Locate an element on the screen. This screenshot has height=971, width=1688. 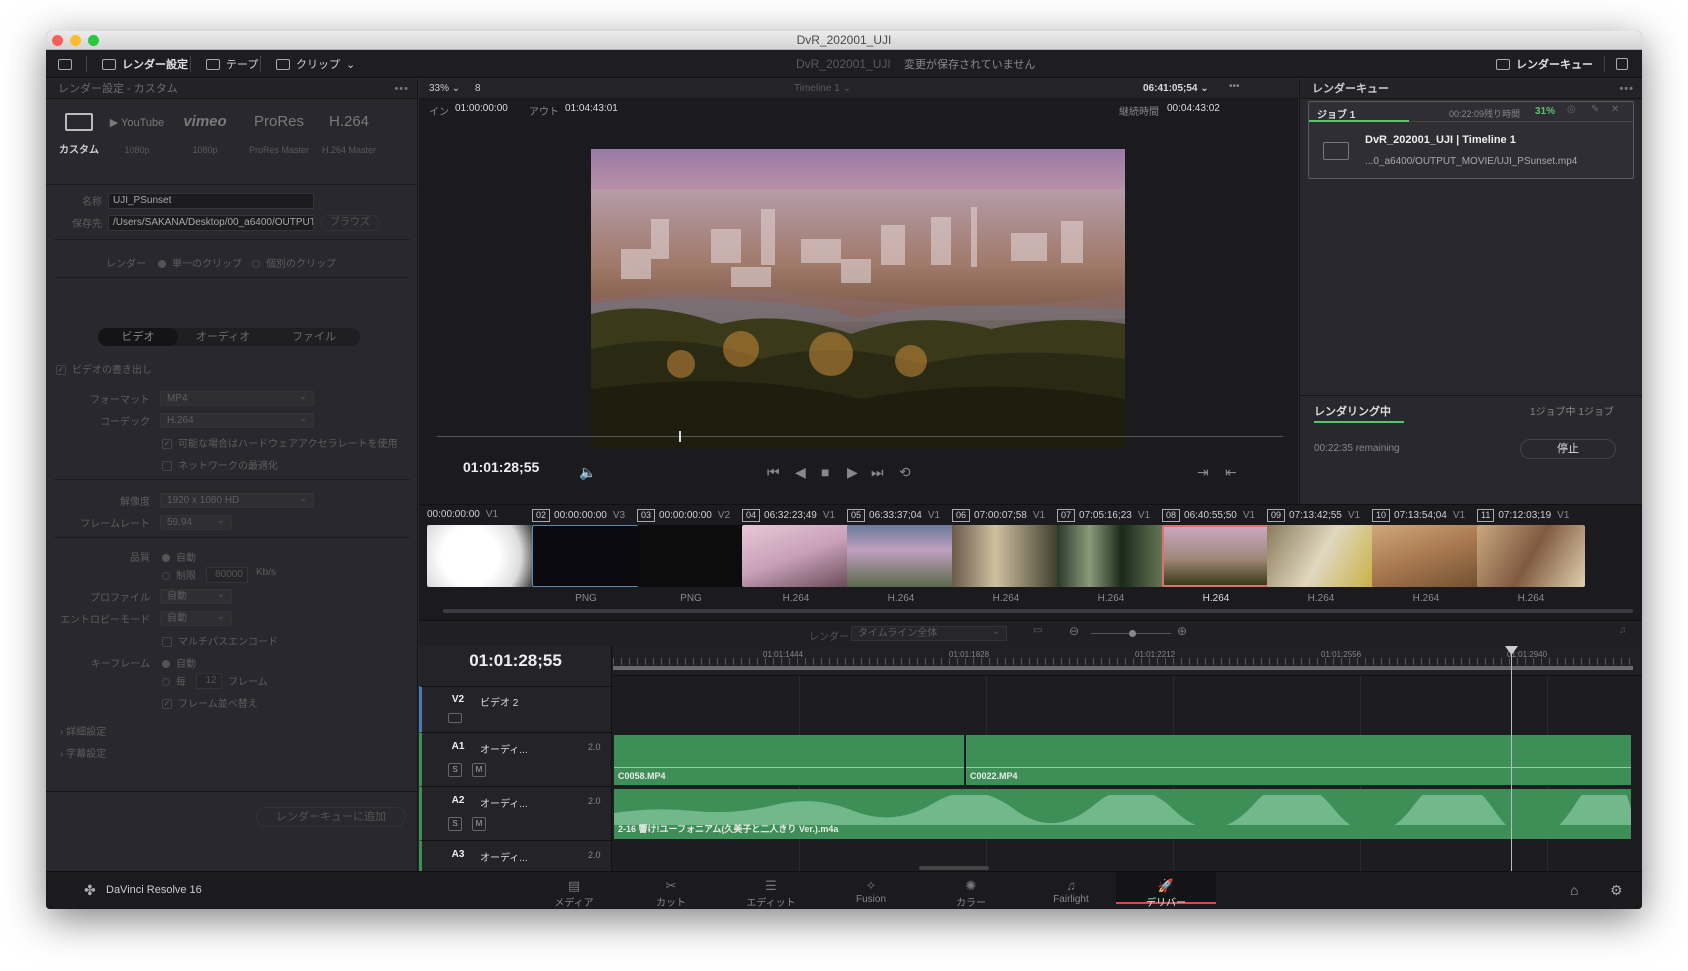
expand-icon is located at coordinates (1622, 64).